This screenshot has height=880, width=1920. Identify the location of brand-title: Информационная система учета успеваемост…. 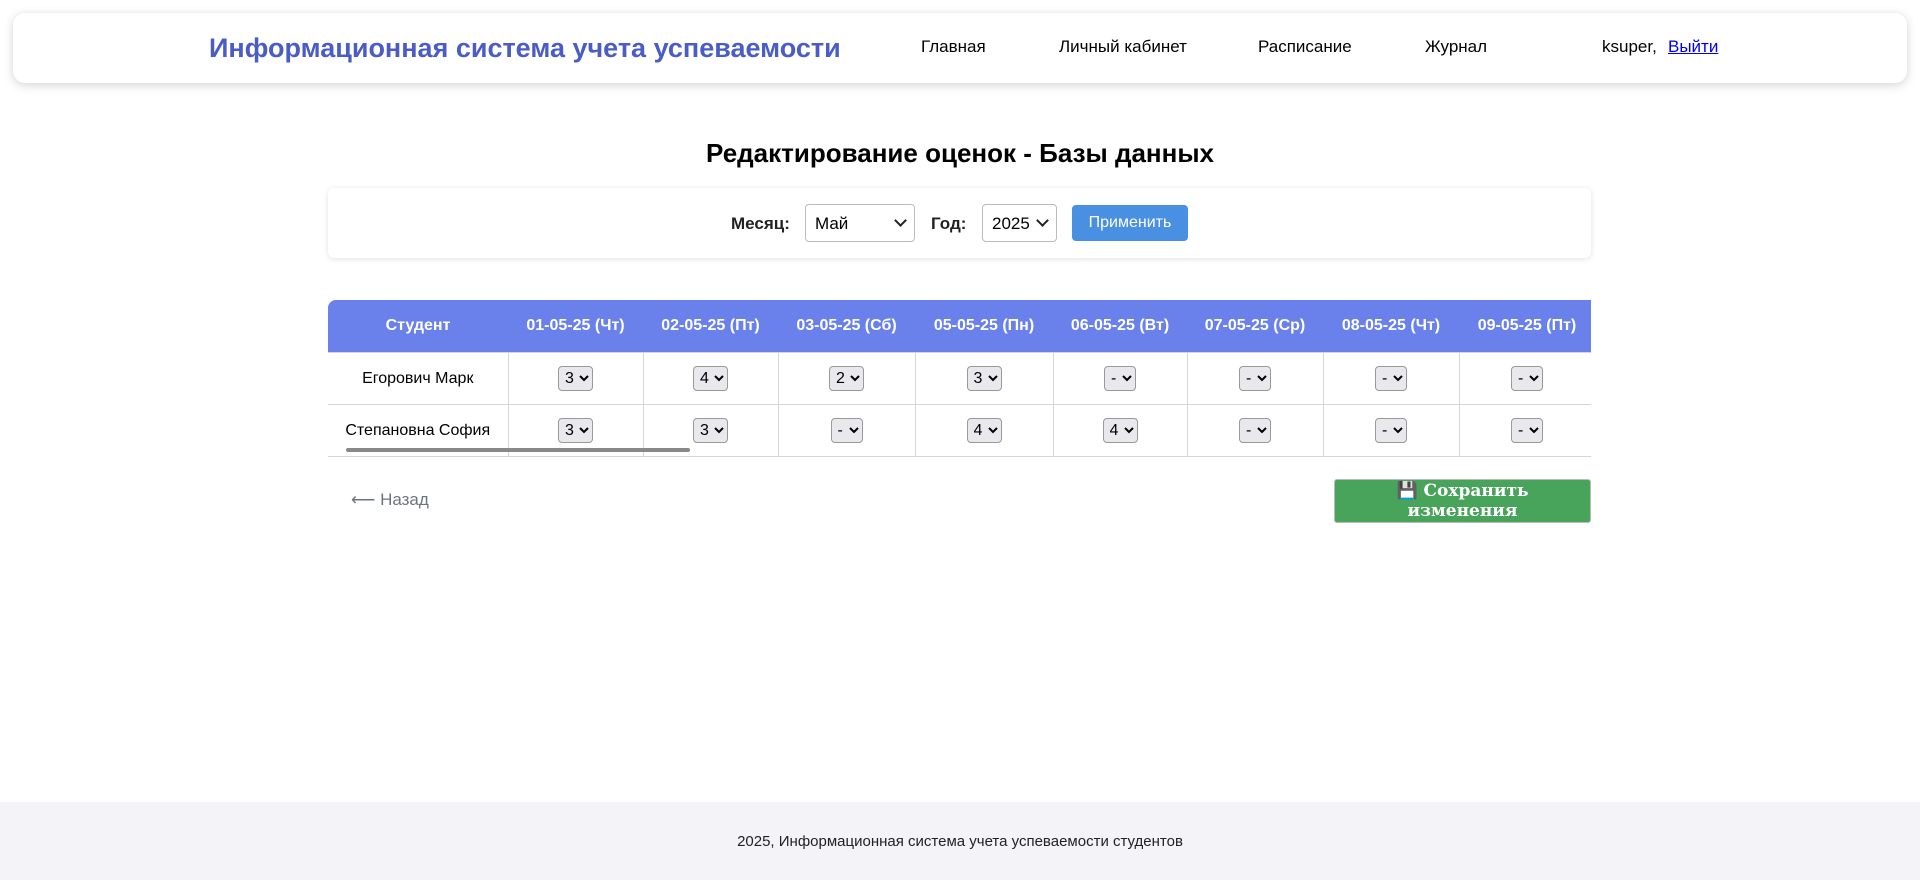
(525, 48).